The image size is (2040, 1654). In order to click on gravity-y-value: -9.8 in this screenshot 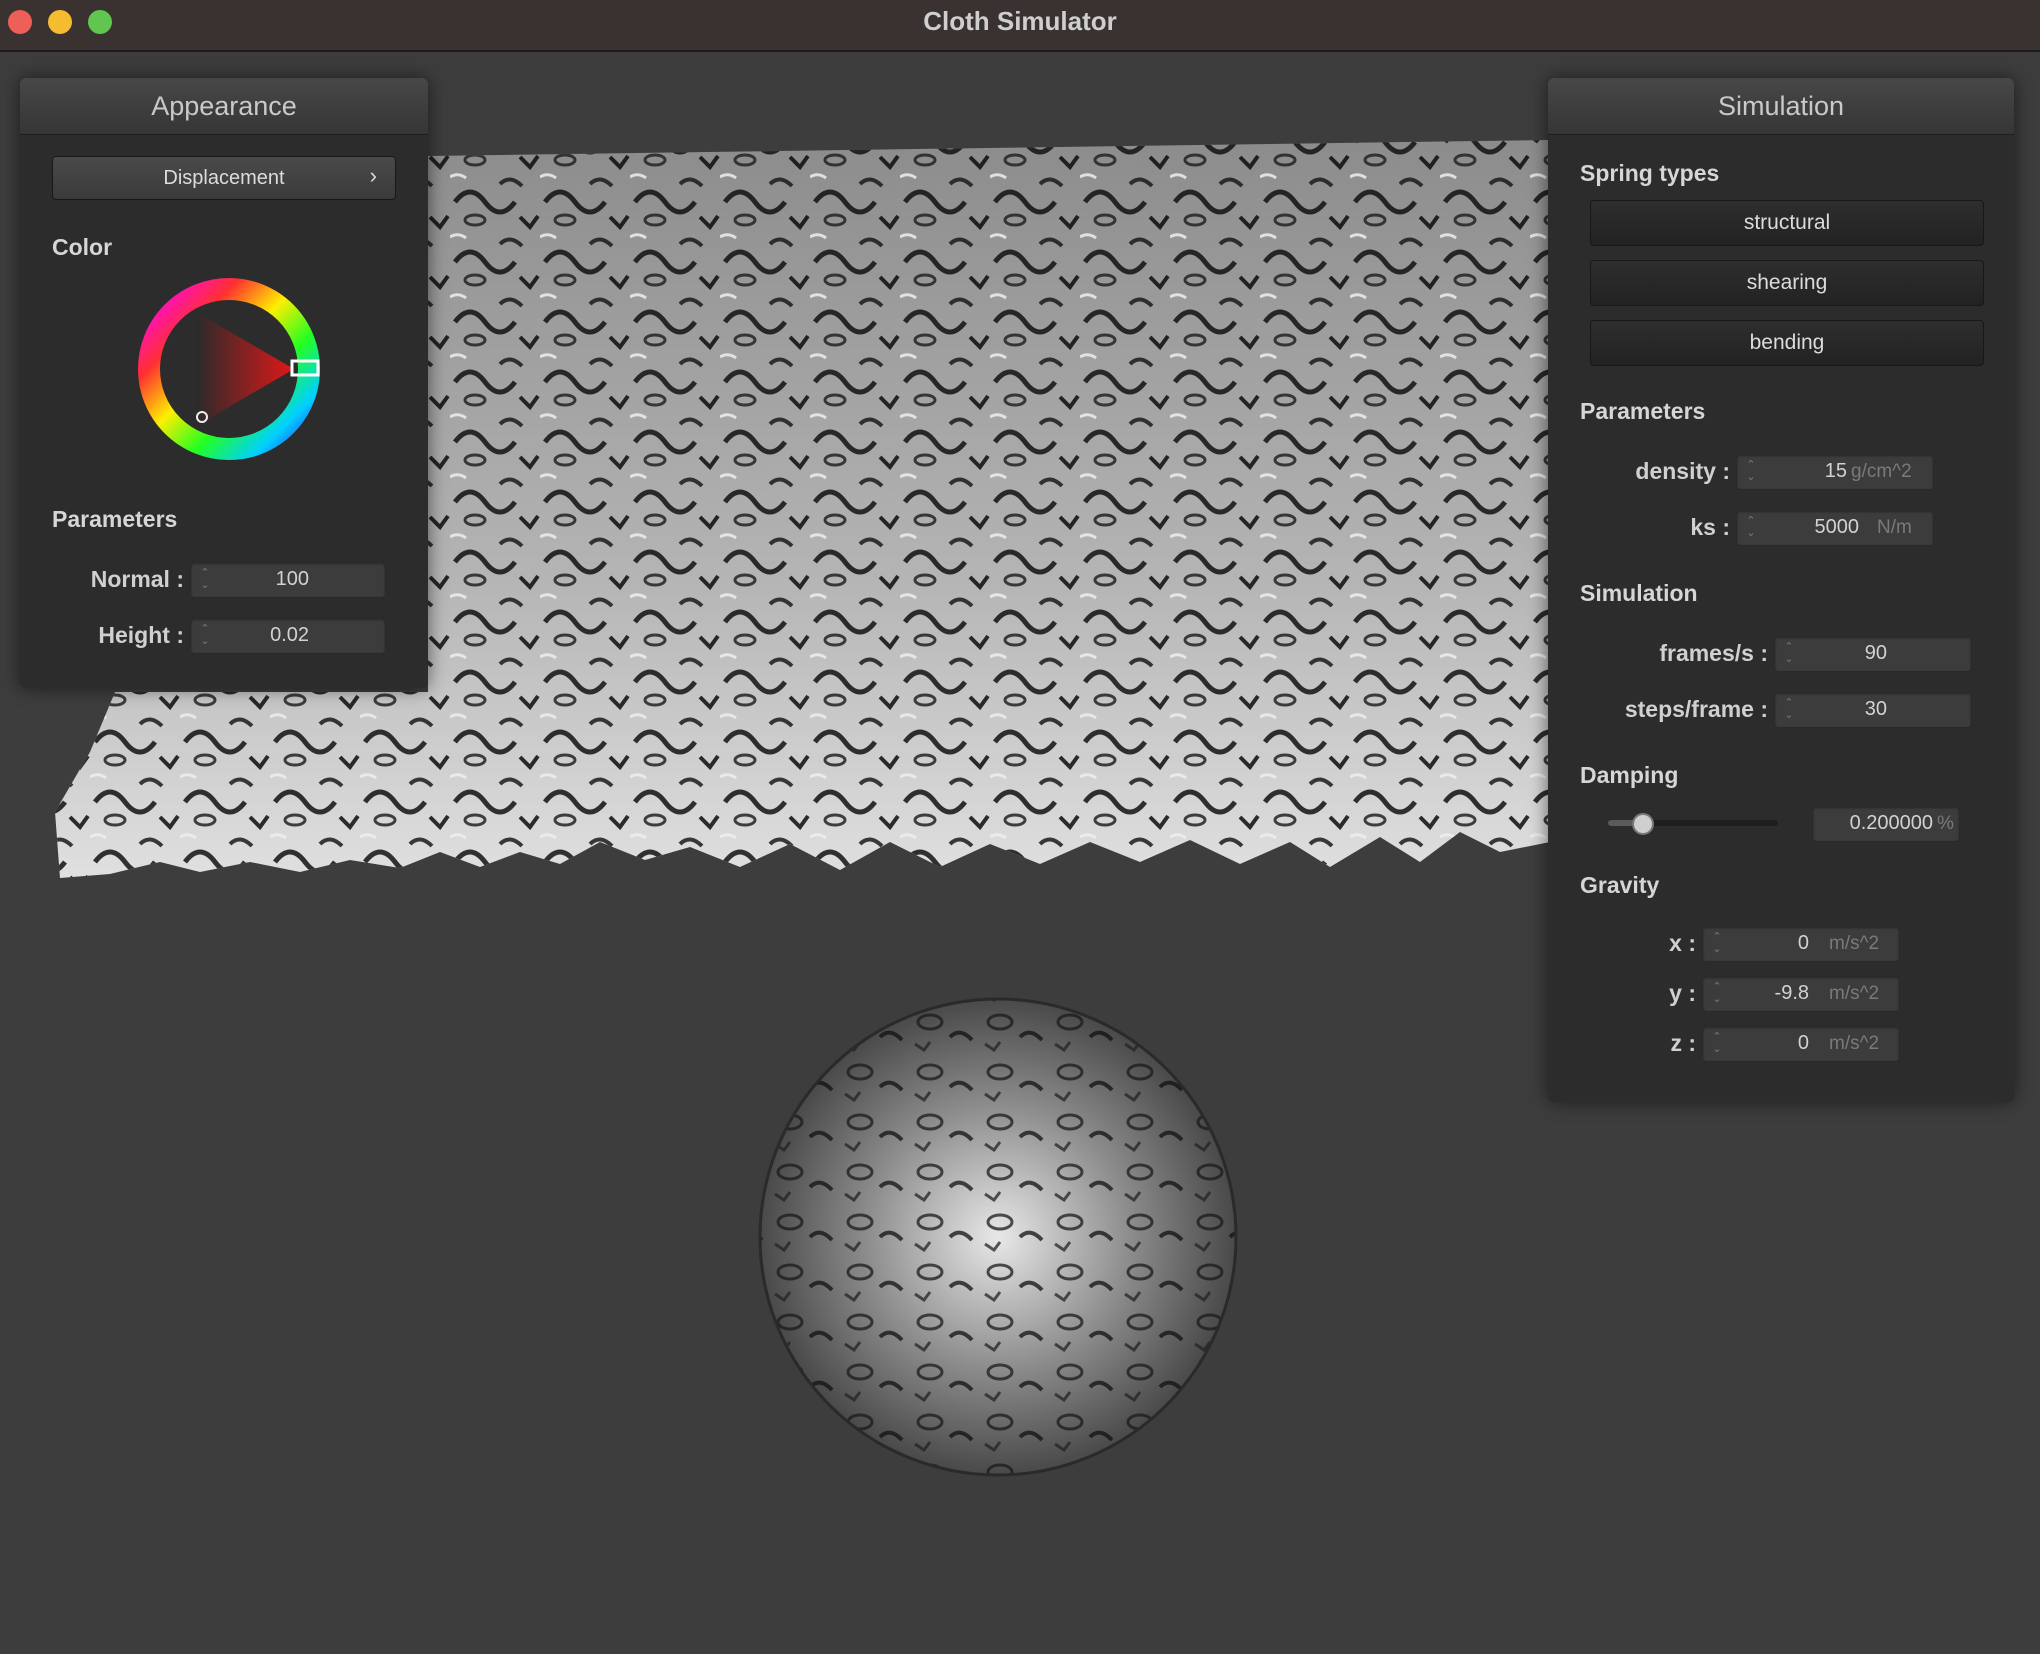, I will do `click(1791, 993)`.